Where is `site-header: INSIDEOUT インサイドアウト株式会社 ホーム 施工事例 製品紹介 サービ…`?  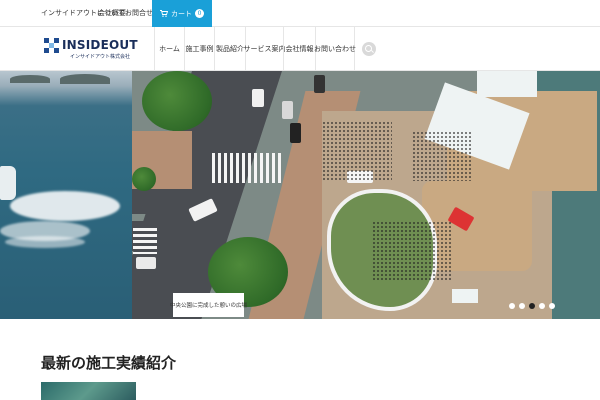
site-header: INSIDEOUT インサイドアウト株式会社 ホーム 施工事例 製品紹介 サービ… is located at coordinates (300, 49).